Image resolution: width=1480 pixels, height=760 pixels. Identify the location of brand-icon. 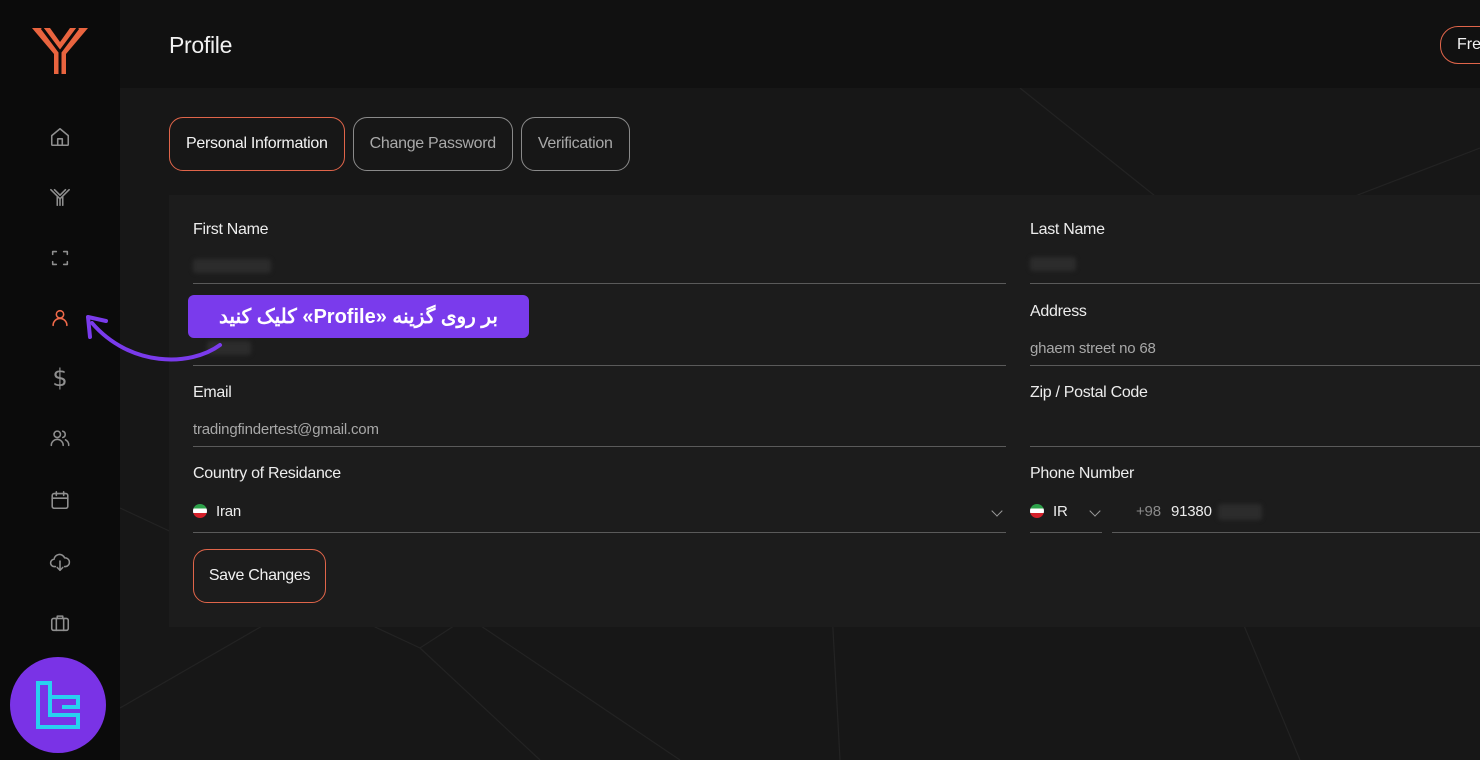
(60, 197).